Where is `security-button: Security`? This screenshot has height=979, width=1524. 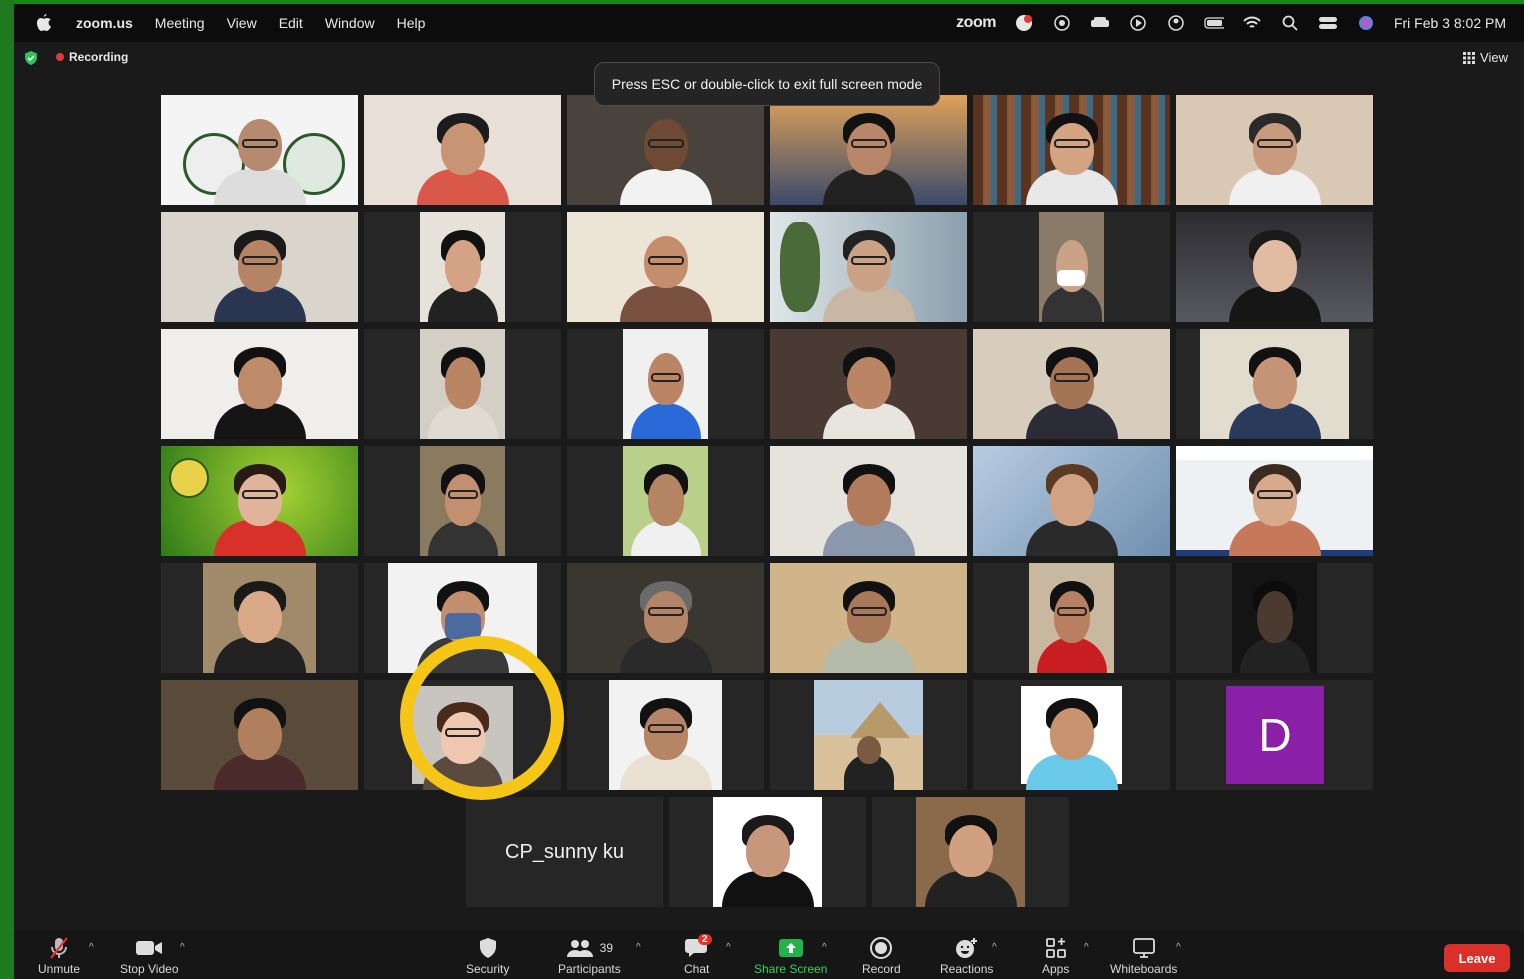 security-button: Security is located at coordinates (487, 955).